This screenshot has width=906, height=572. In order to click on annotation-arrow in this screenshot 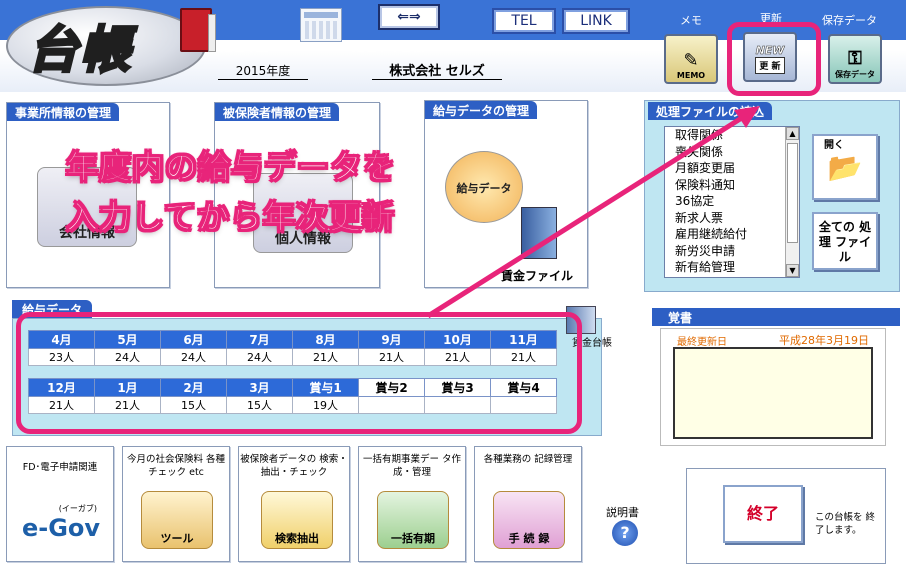, I will do `click(593, 212)`.